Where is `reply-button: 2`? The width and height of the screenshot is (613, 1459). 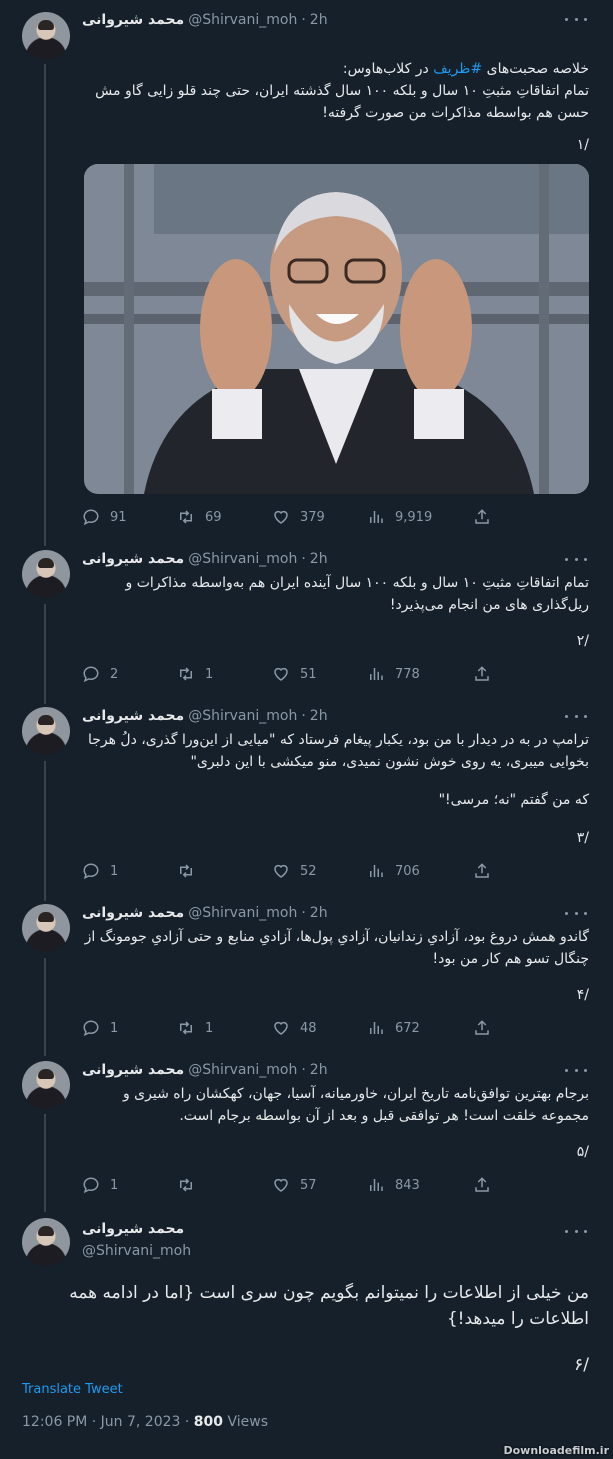 reply-button: 2 is located at coordinates (129, 674).